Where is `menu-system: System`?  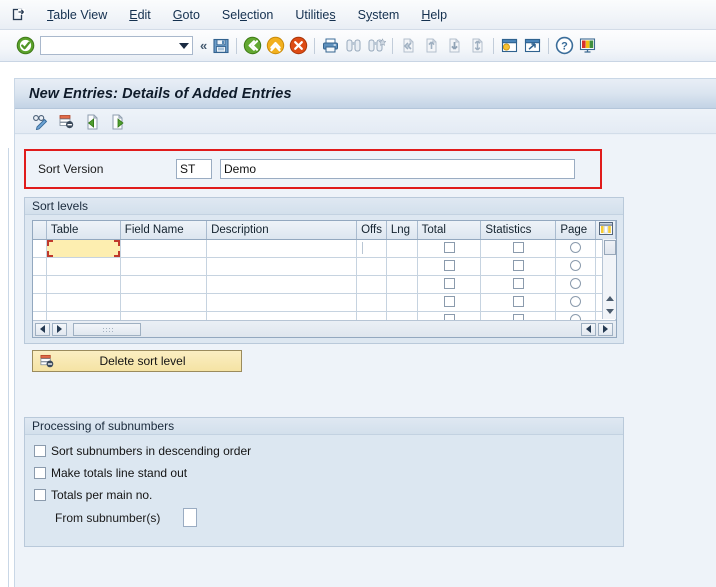
menu-system: System is located at coordinates (379, 15).